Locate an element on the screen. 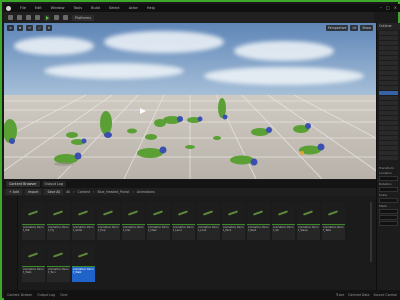  rotate-icon: ⟳ is located at coordinates (30, 28).